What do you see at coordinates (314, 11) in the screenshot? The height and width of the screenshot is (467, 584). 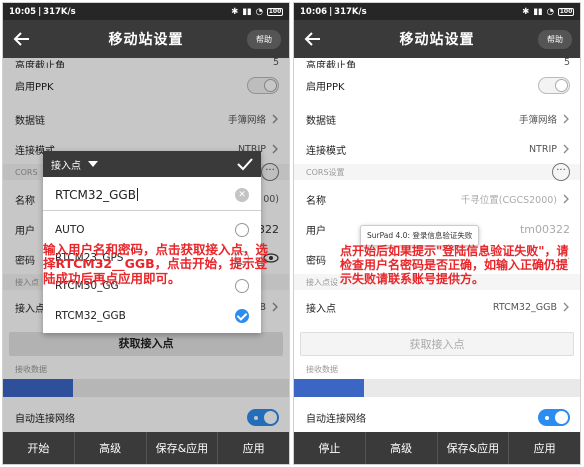 I see `status-time: 10:06` at bounding box center [314, 11].